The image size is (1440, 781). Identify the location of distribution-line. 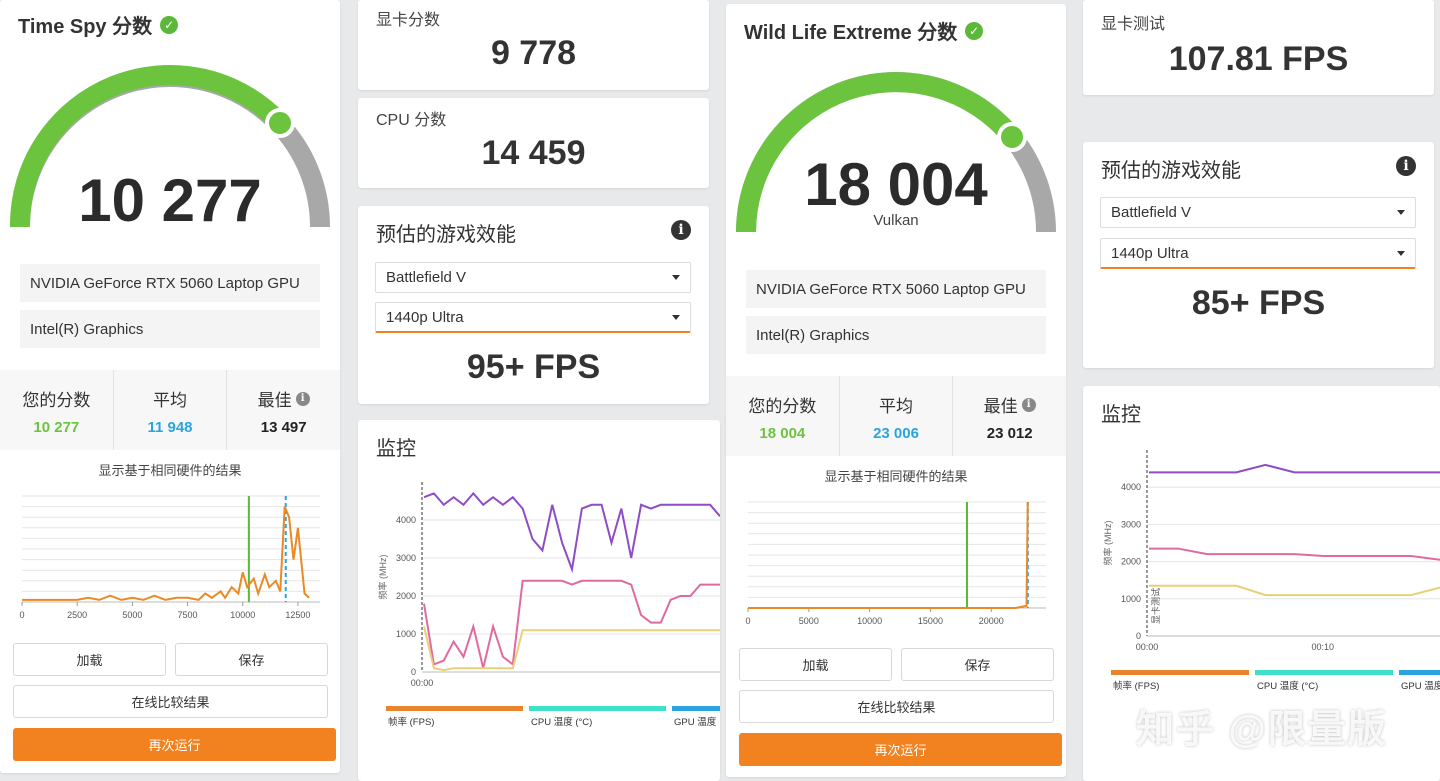
(166, 553).